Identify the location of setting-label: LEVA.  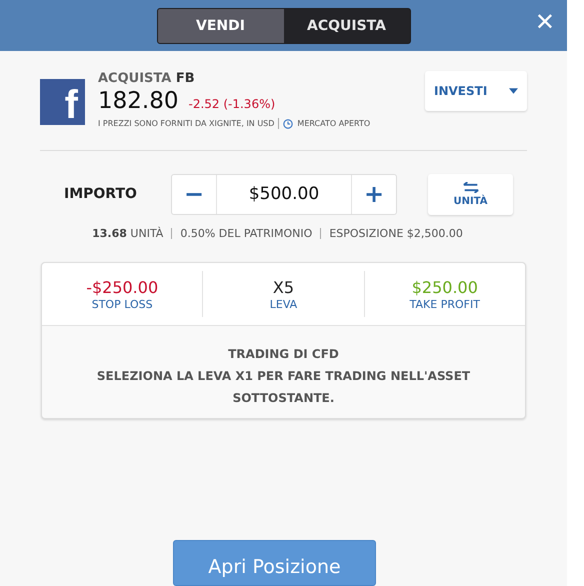
(284, 304).